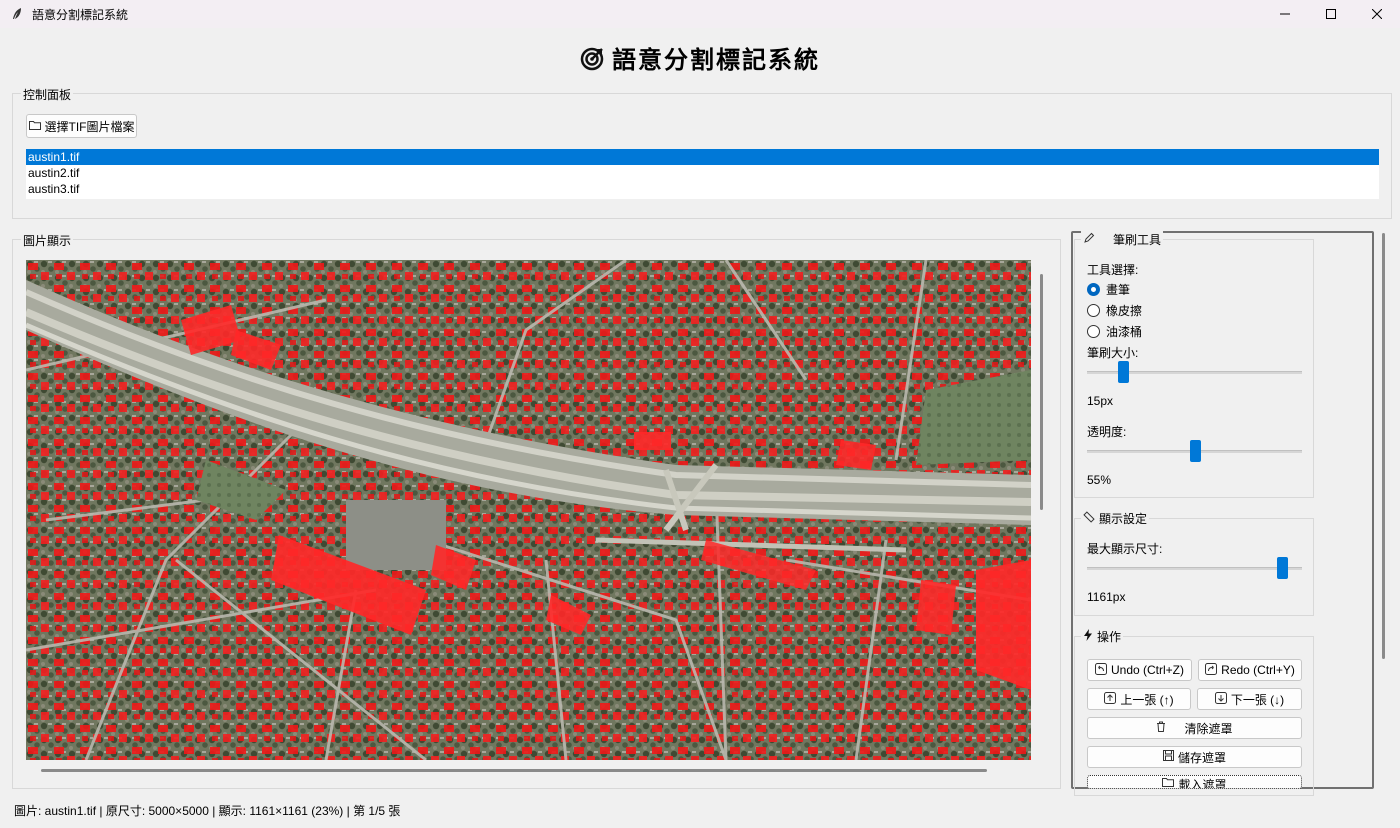 This screenshot has height=828, width=1400. I want to click on operations-label-container: 操作, so click(1102, 636).